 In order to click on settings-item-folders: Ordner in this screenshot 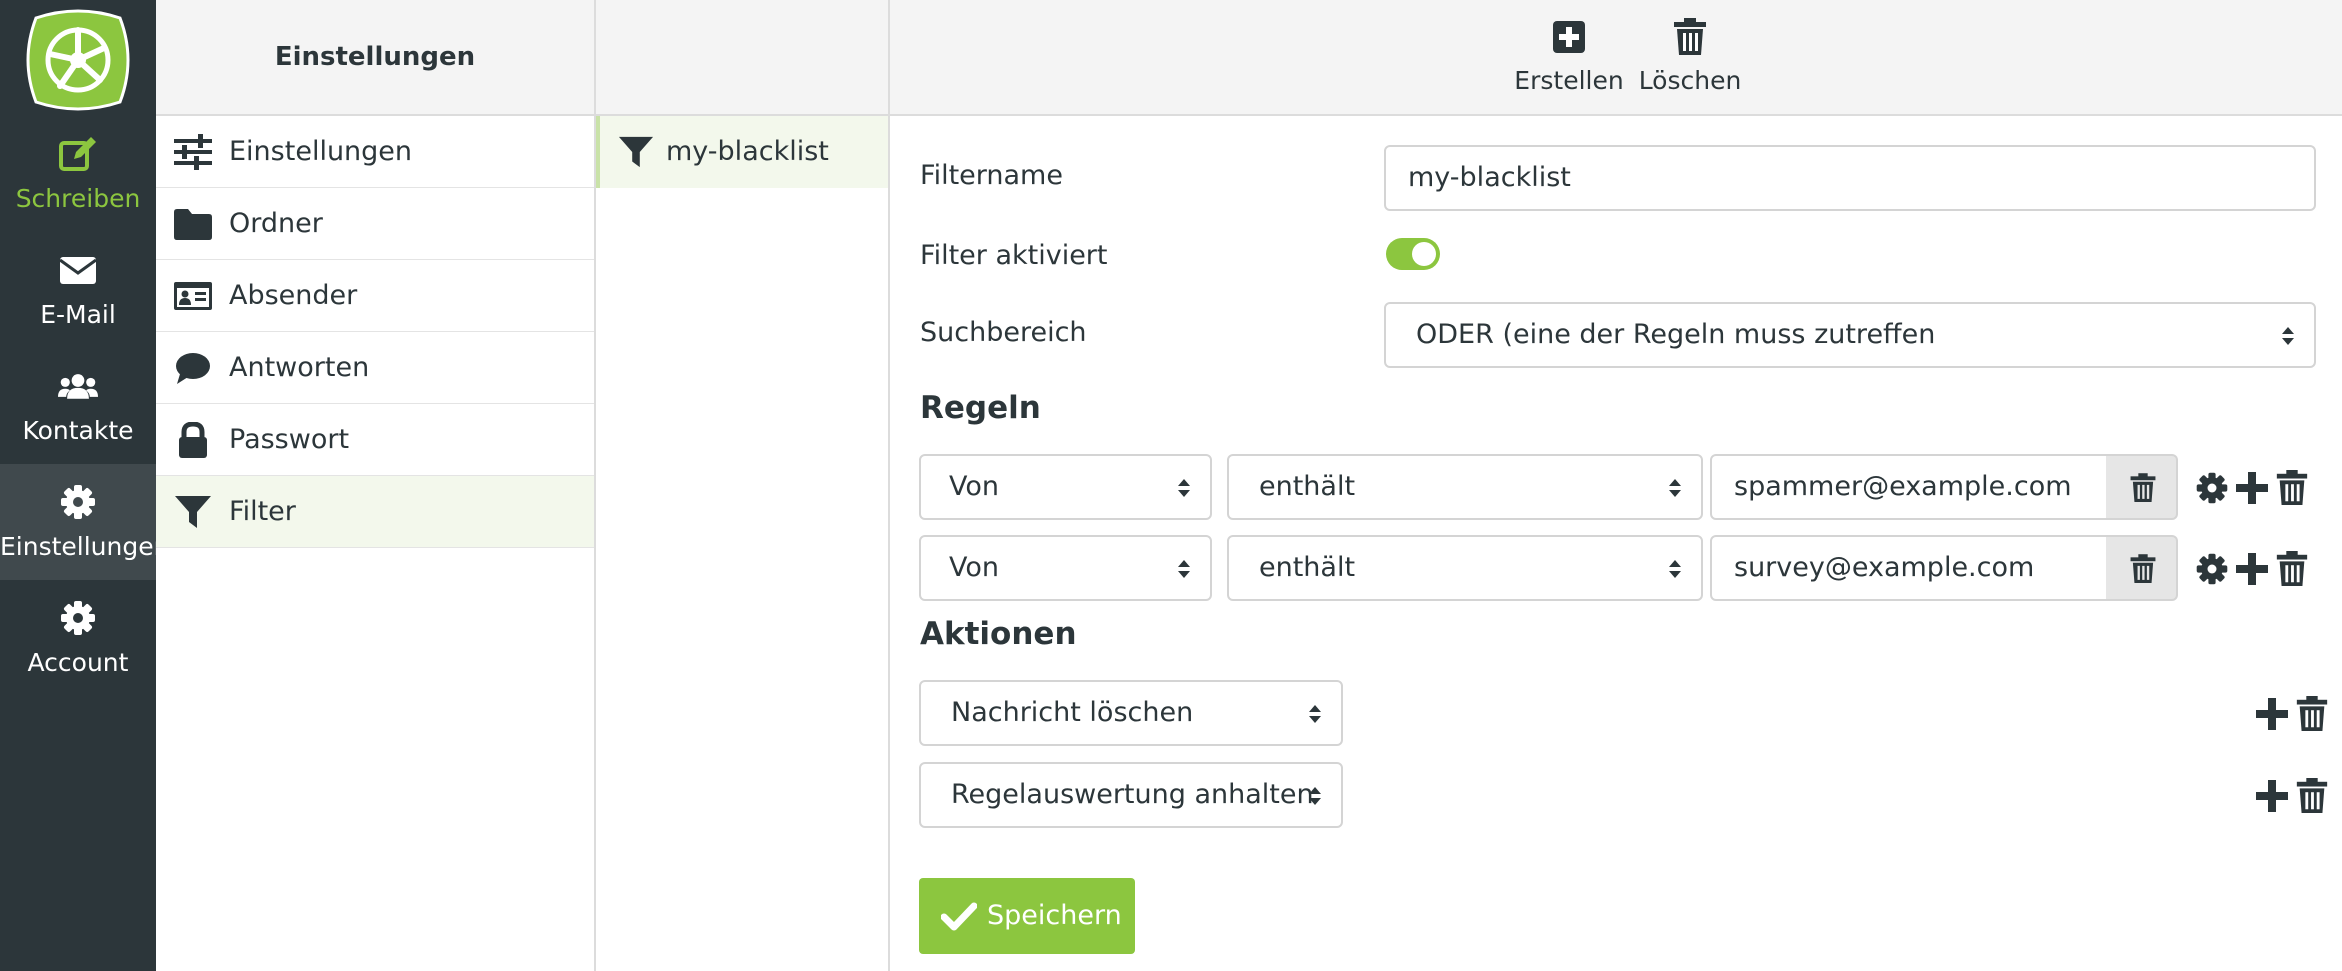, I will do `click(375, 224)`.